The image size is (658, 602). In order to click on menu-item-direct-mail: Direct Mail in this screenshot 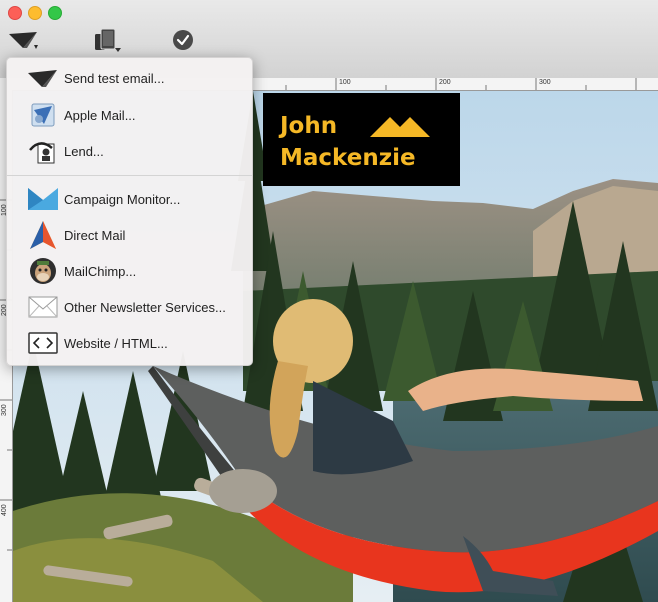, I will do `click(129, 235)`.